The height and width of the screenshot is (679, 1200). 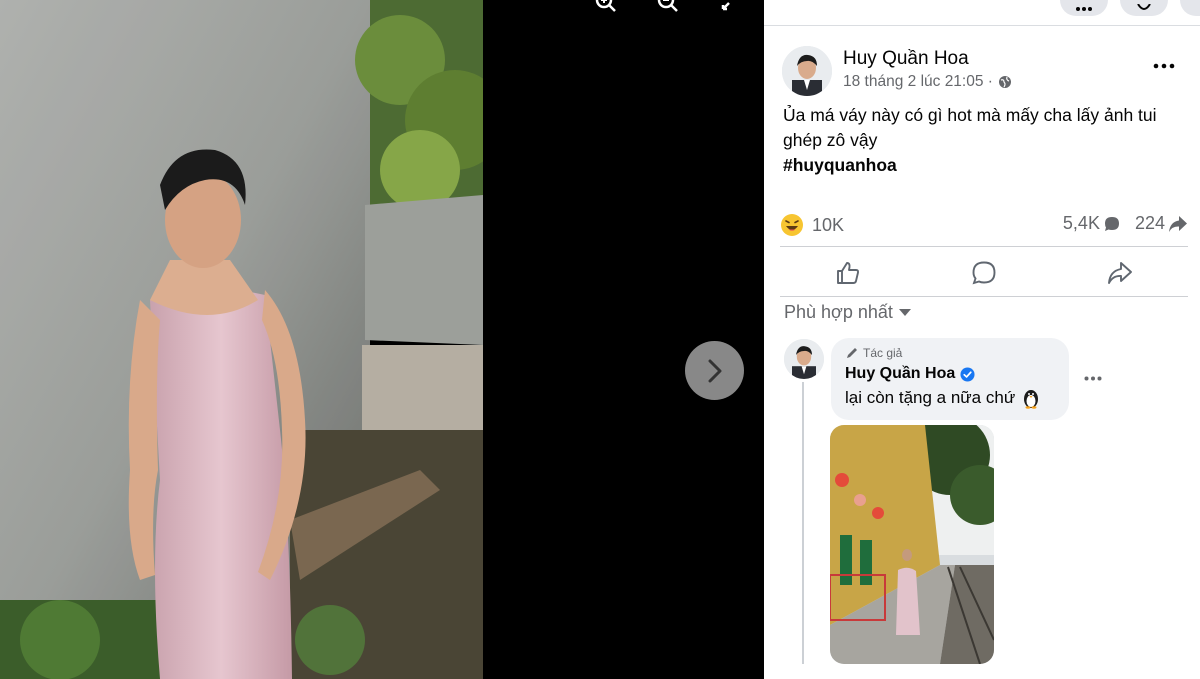 I want to click on avatar, so click(x=807, y=71).